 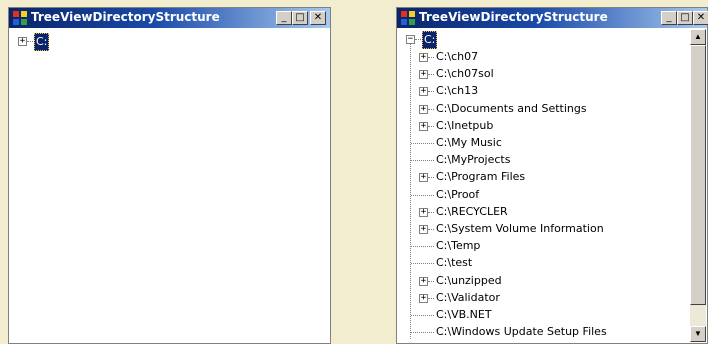 What do you see at coordinates (520, 229) in the screenshot?
I see `tree-node-label: C:\System Volume Information` at bounding box center [520, 229].